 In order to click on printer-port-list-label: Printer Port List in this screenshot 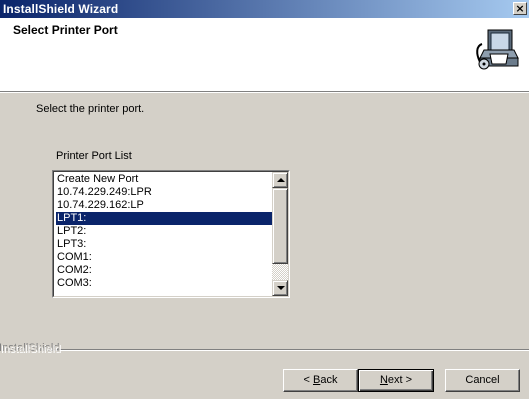, I will do `click(94, 156)`.